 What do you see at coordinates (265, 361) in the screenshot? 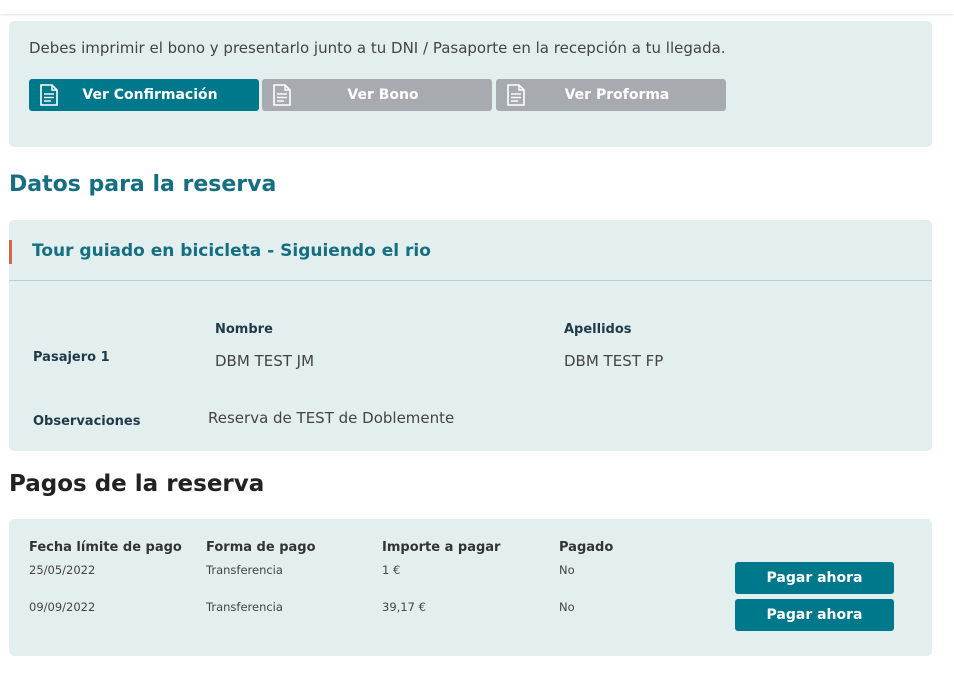
I see `passenger-name: DBM TEST JM` at bounding box center [265, 361].